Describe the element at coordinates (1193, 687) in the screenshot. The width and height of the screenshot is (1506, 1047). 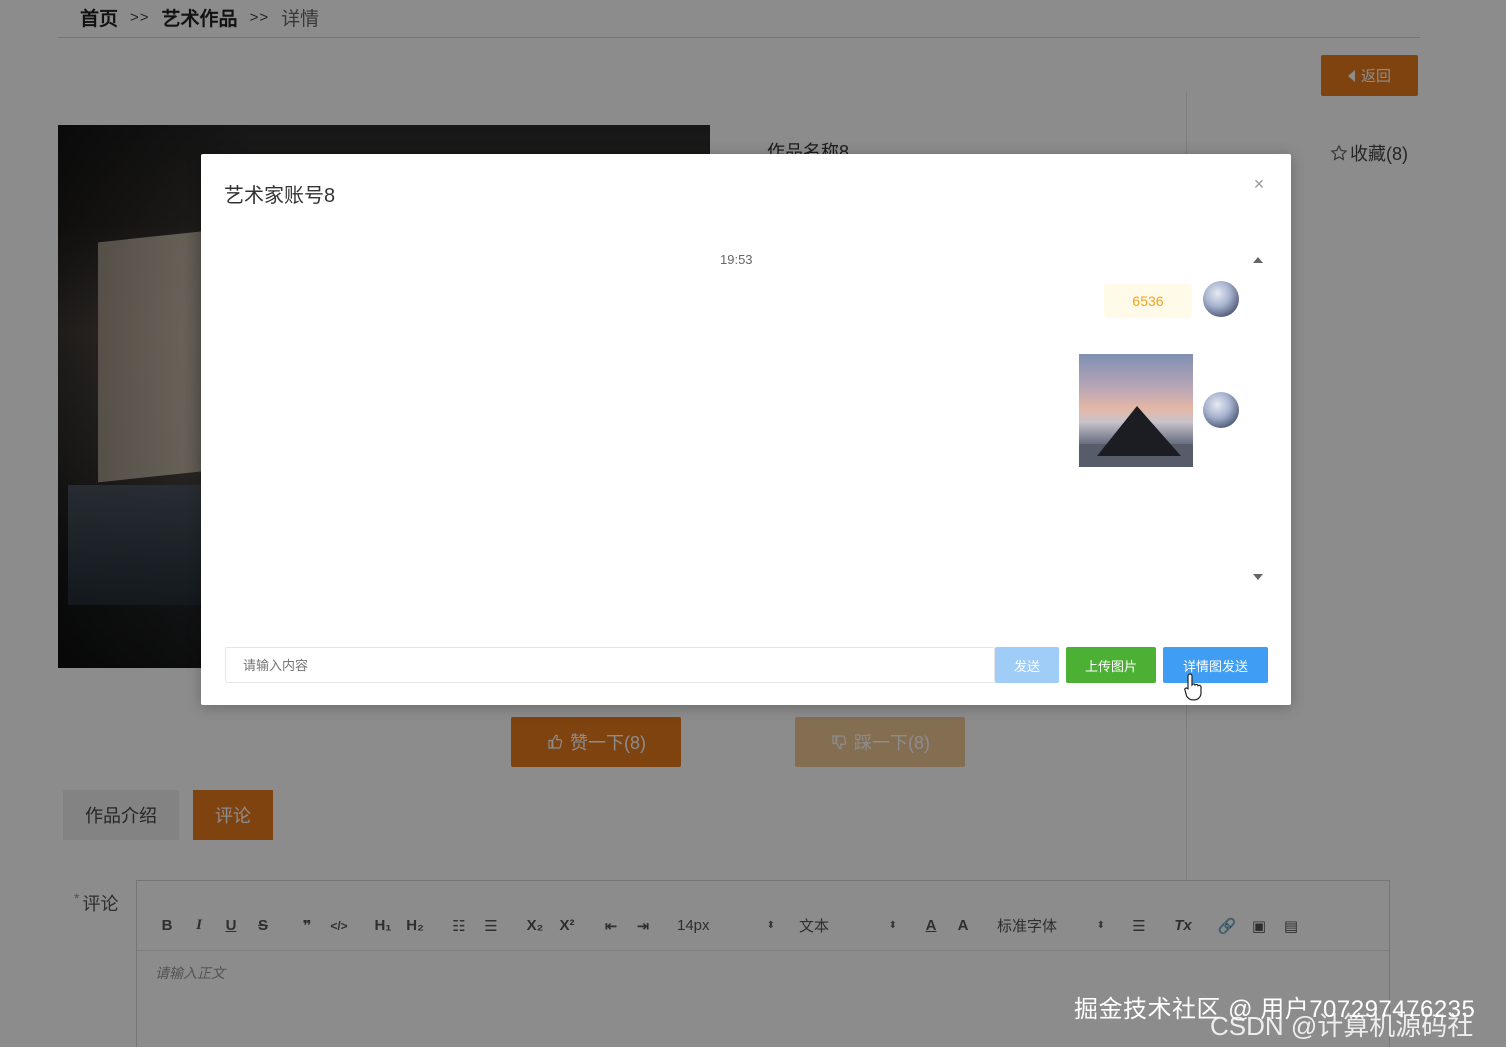
I see `hand-cursor-icon` at that location.